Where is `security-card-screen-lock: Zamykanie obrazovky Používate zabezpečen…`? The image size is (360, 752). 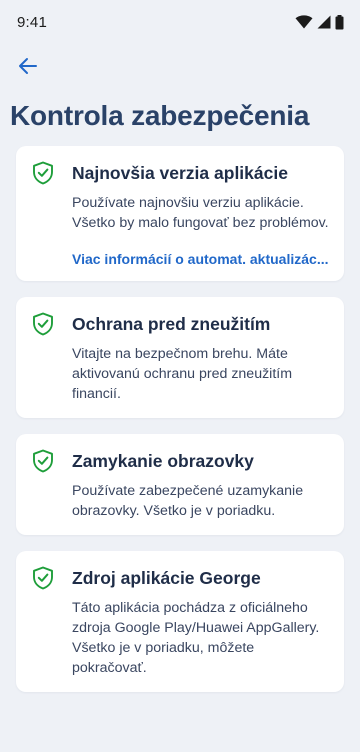 security-card-screen-lock: Zamykanie obrazovky Používate zabezpečen… is located at coordinates (180, 484).